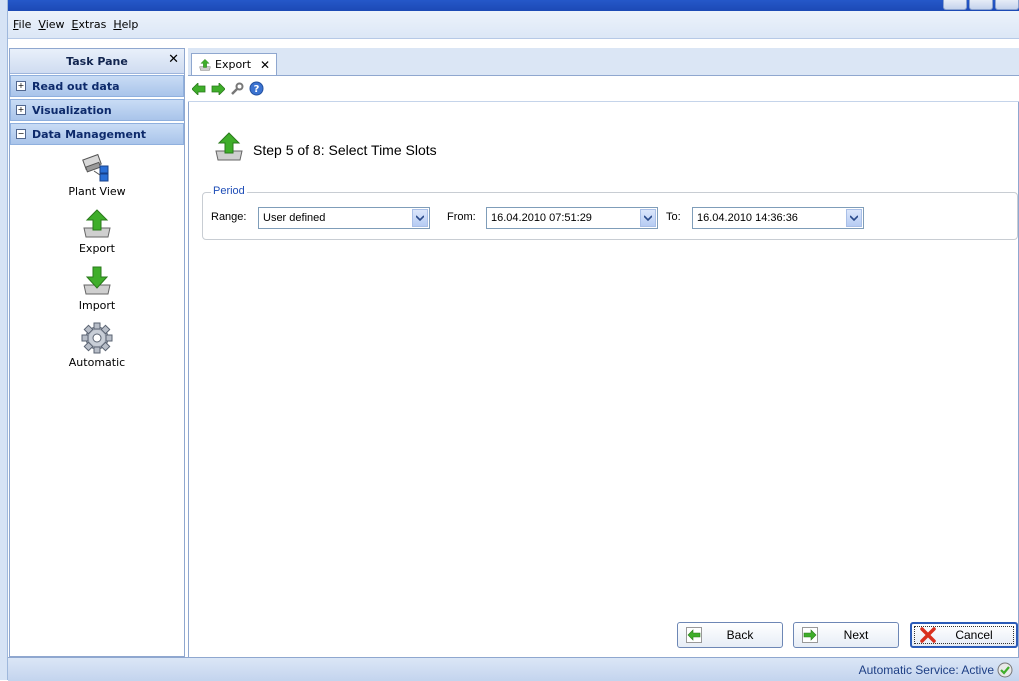 The image size is (1019, 681). What do you see at coordinates (229, 217) in the screenshot?
I see `range-label: Range:` at bounding box center [229, 217].